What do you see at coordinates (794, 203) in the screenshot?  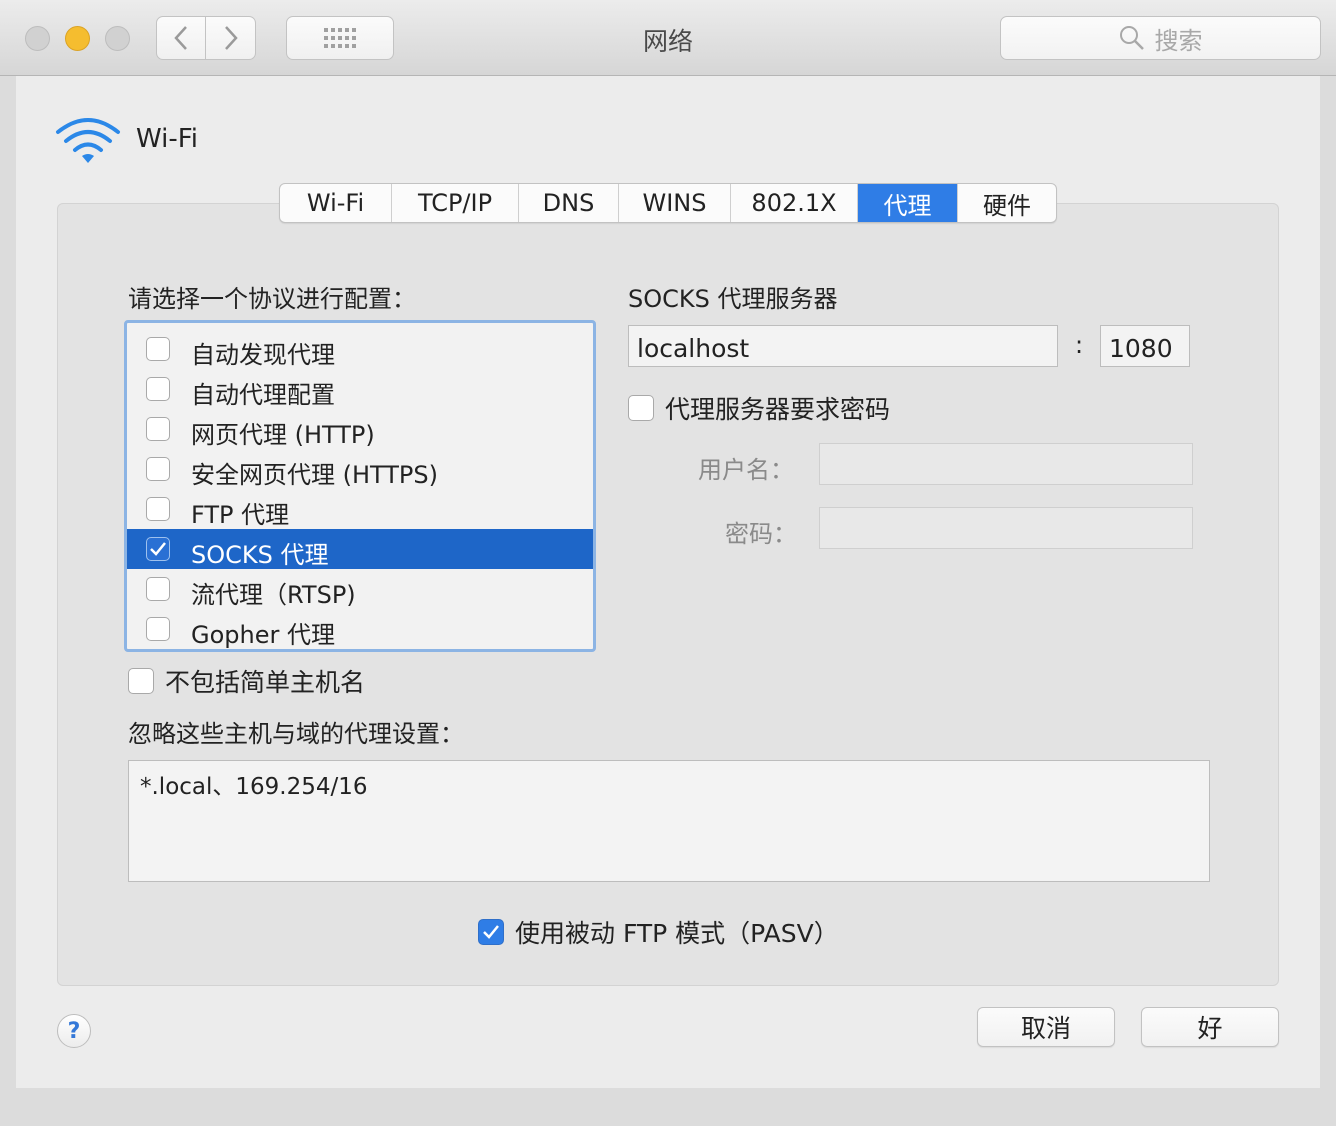 I see `tab-8021x: 802.1X` at bounding box center [794, 203].